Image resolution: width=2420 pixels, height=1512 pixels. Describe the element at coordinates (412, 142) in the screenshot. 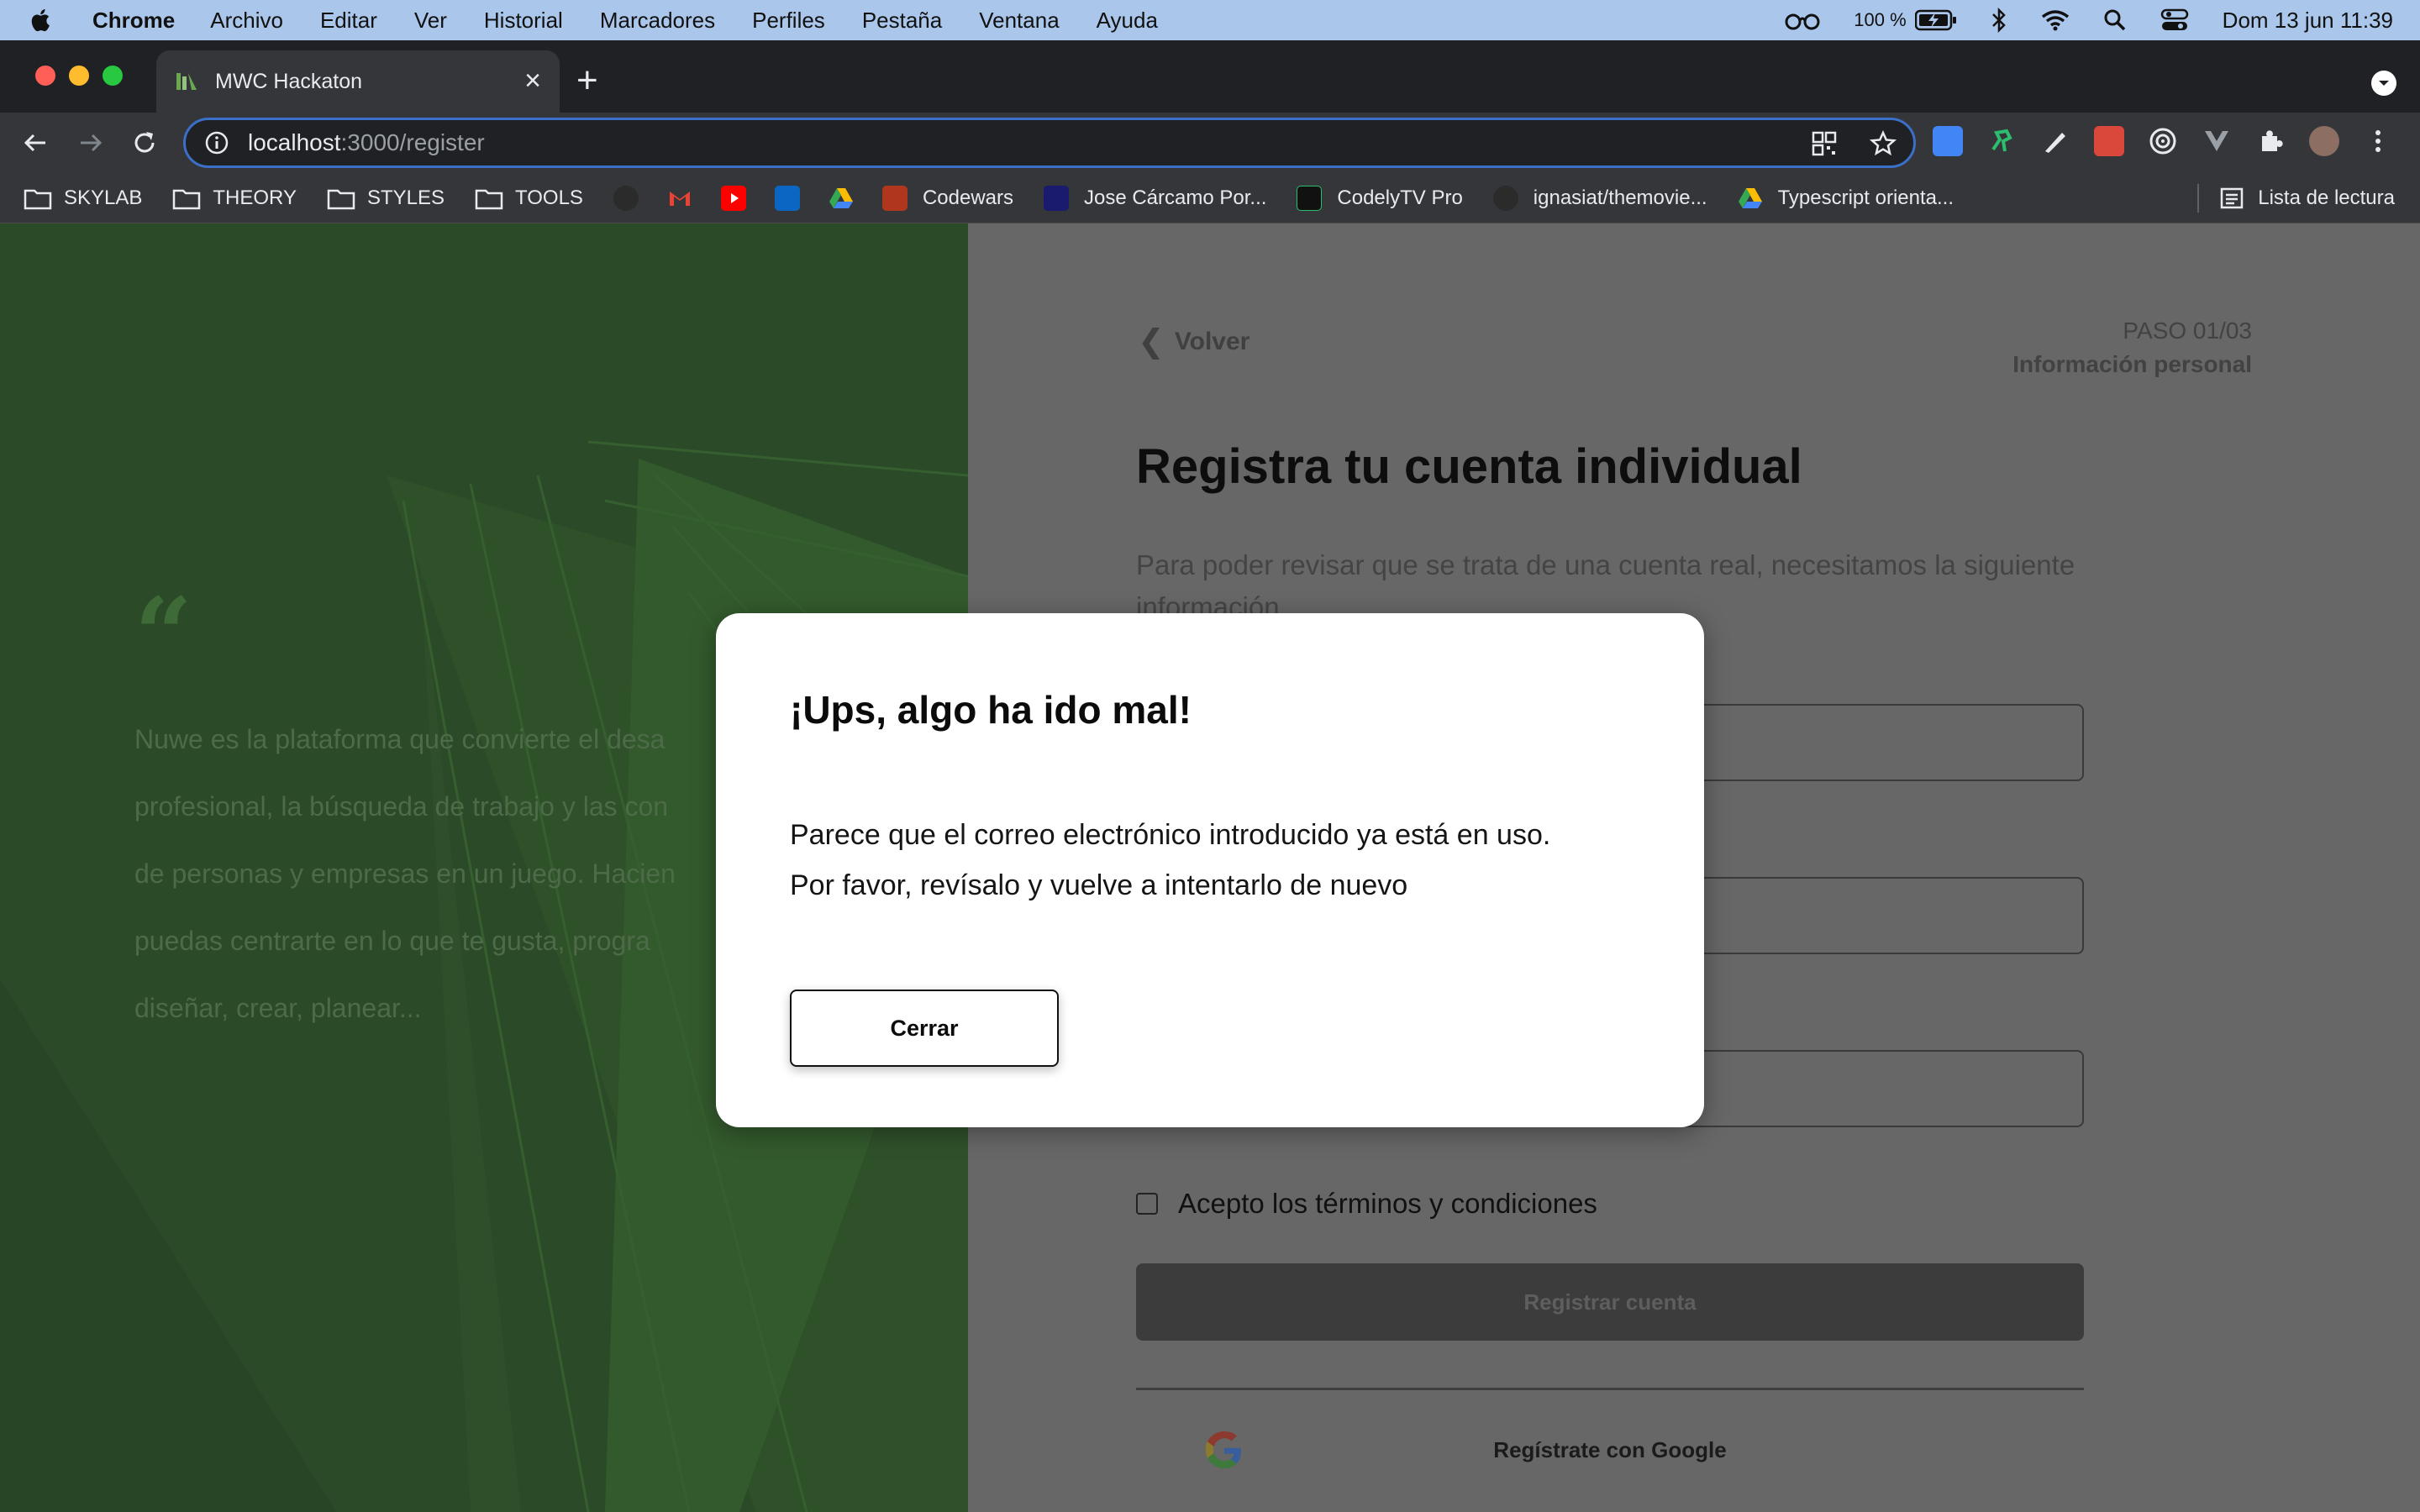

I see `url-path: :3000/register` at that location.